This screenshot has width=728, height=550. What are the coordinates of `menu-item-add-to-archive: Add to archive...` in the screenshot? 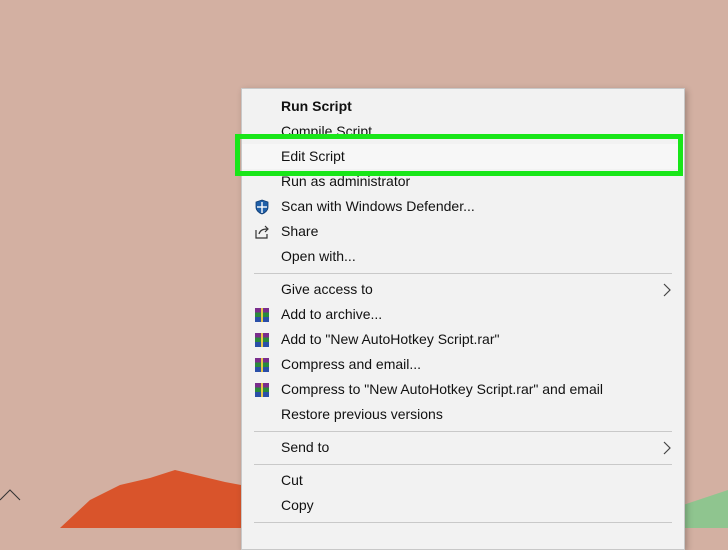 It's located at (463, 314).